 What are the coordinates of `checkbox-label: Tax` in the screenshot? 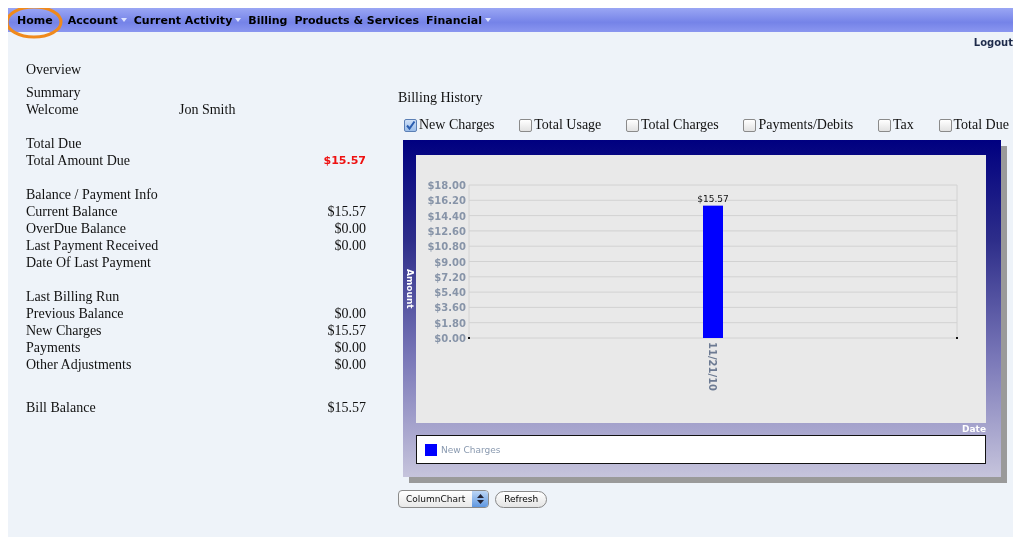 It's located at (903, 125).